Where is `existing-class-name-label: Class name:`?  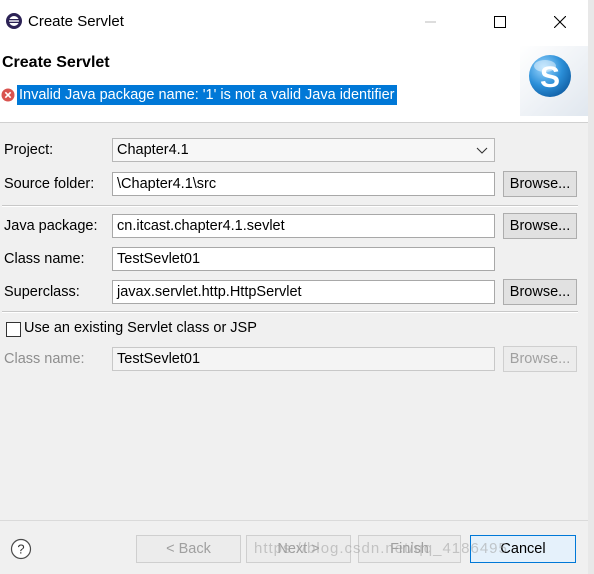 existing-class-name-label: Class name: is located at coordinates (44, 359).